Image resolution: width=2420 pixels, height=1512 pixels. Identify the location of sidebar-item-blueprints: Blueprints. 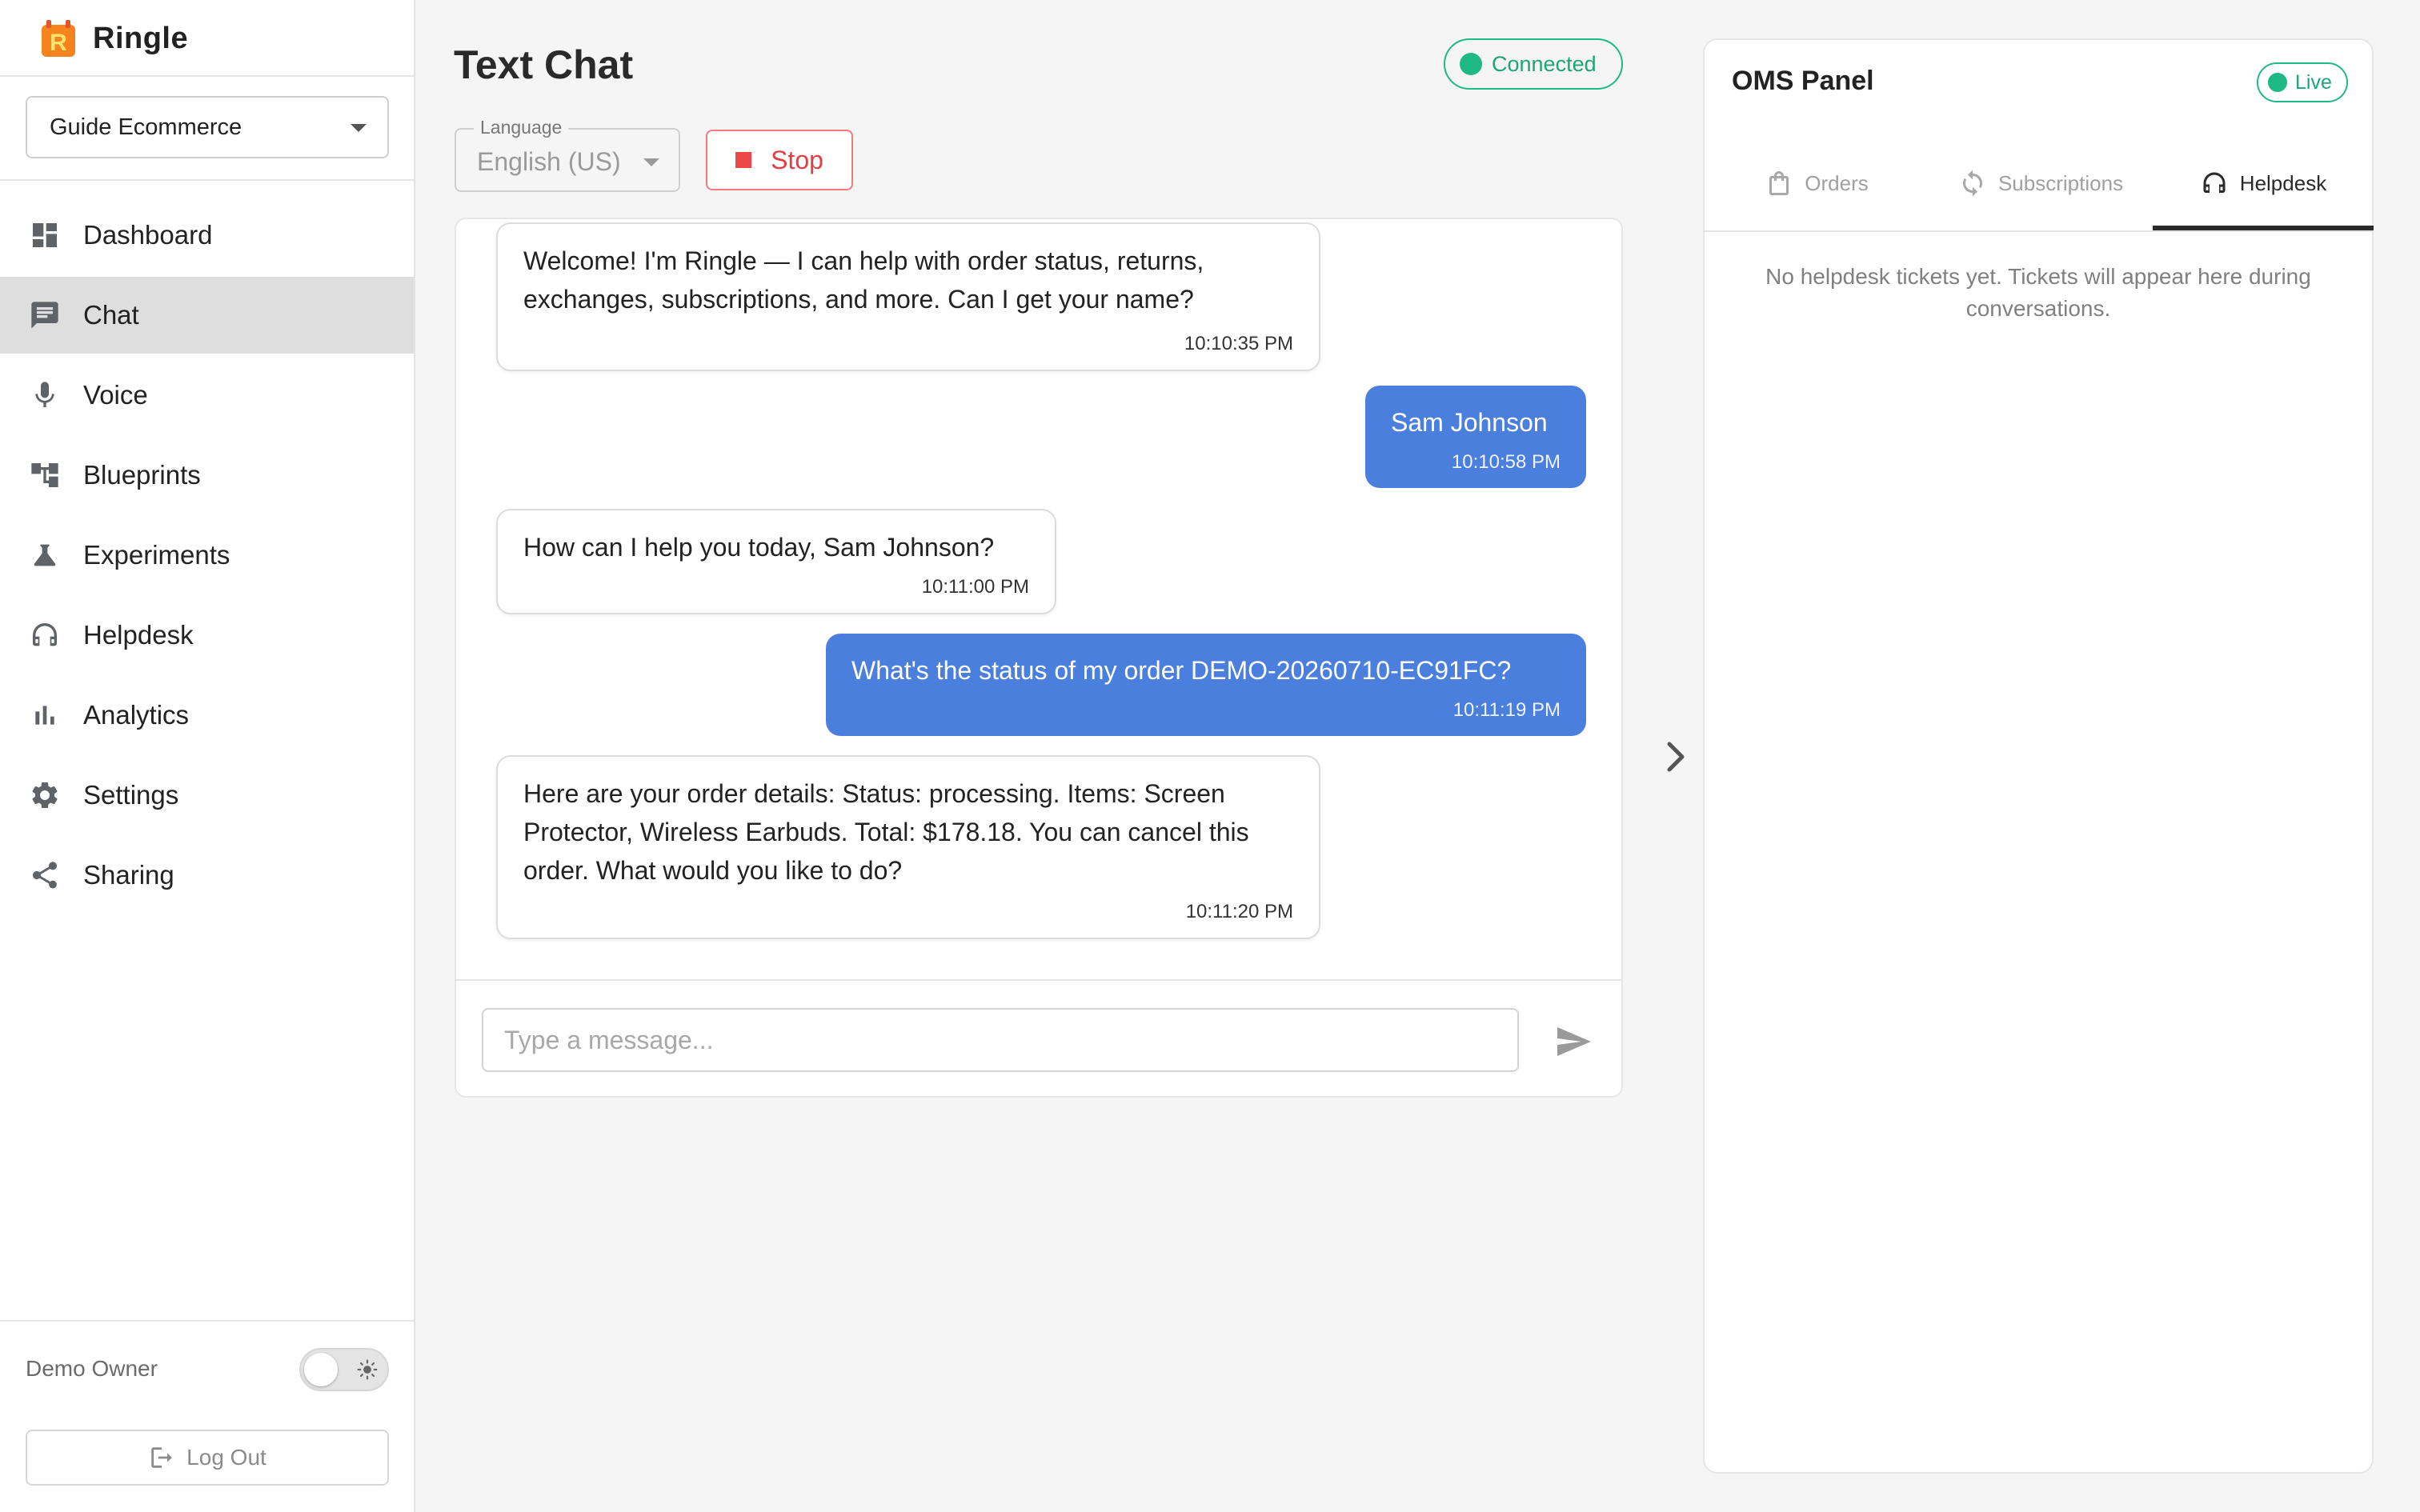
(207, 475).